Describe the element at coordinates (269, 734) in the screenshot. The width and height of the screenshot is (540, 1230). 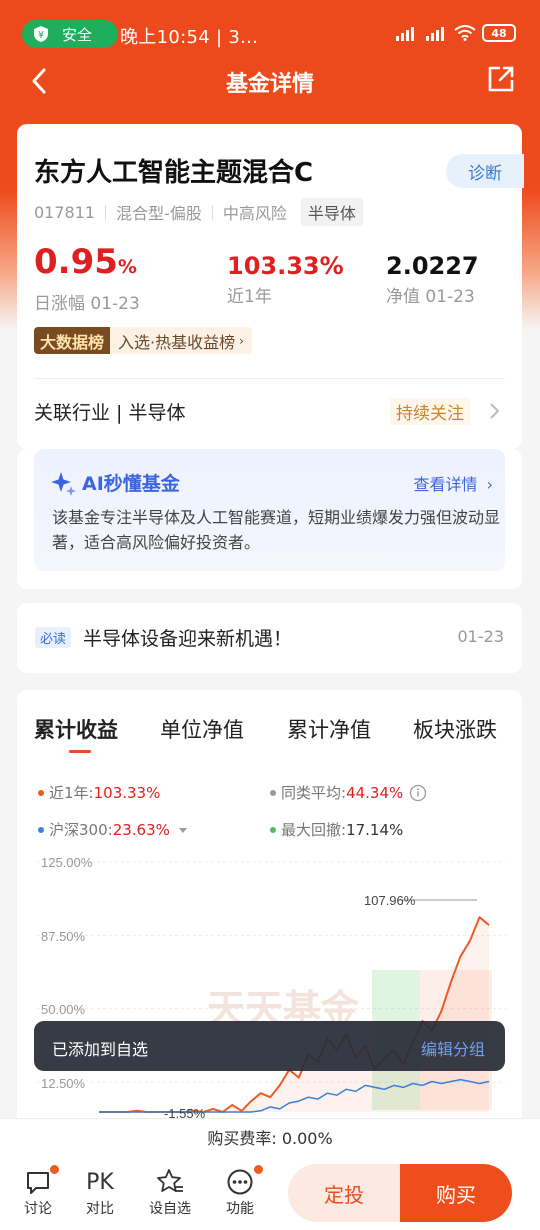
I see `chart-tabs: 累计收益 单位净值 累计净值 板块涨跌` at that location.